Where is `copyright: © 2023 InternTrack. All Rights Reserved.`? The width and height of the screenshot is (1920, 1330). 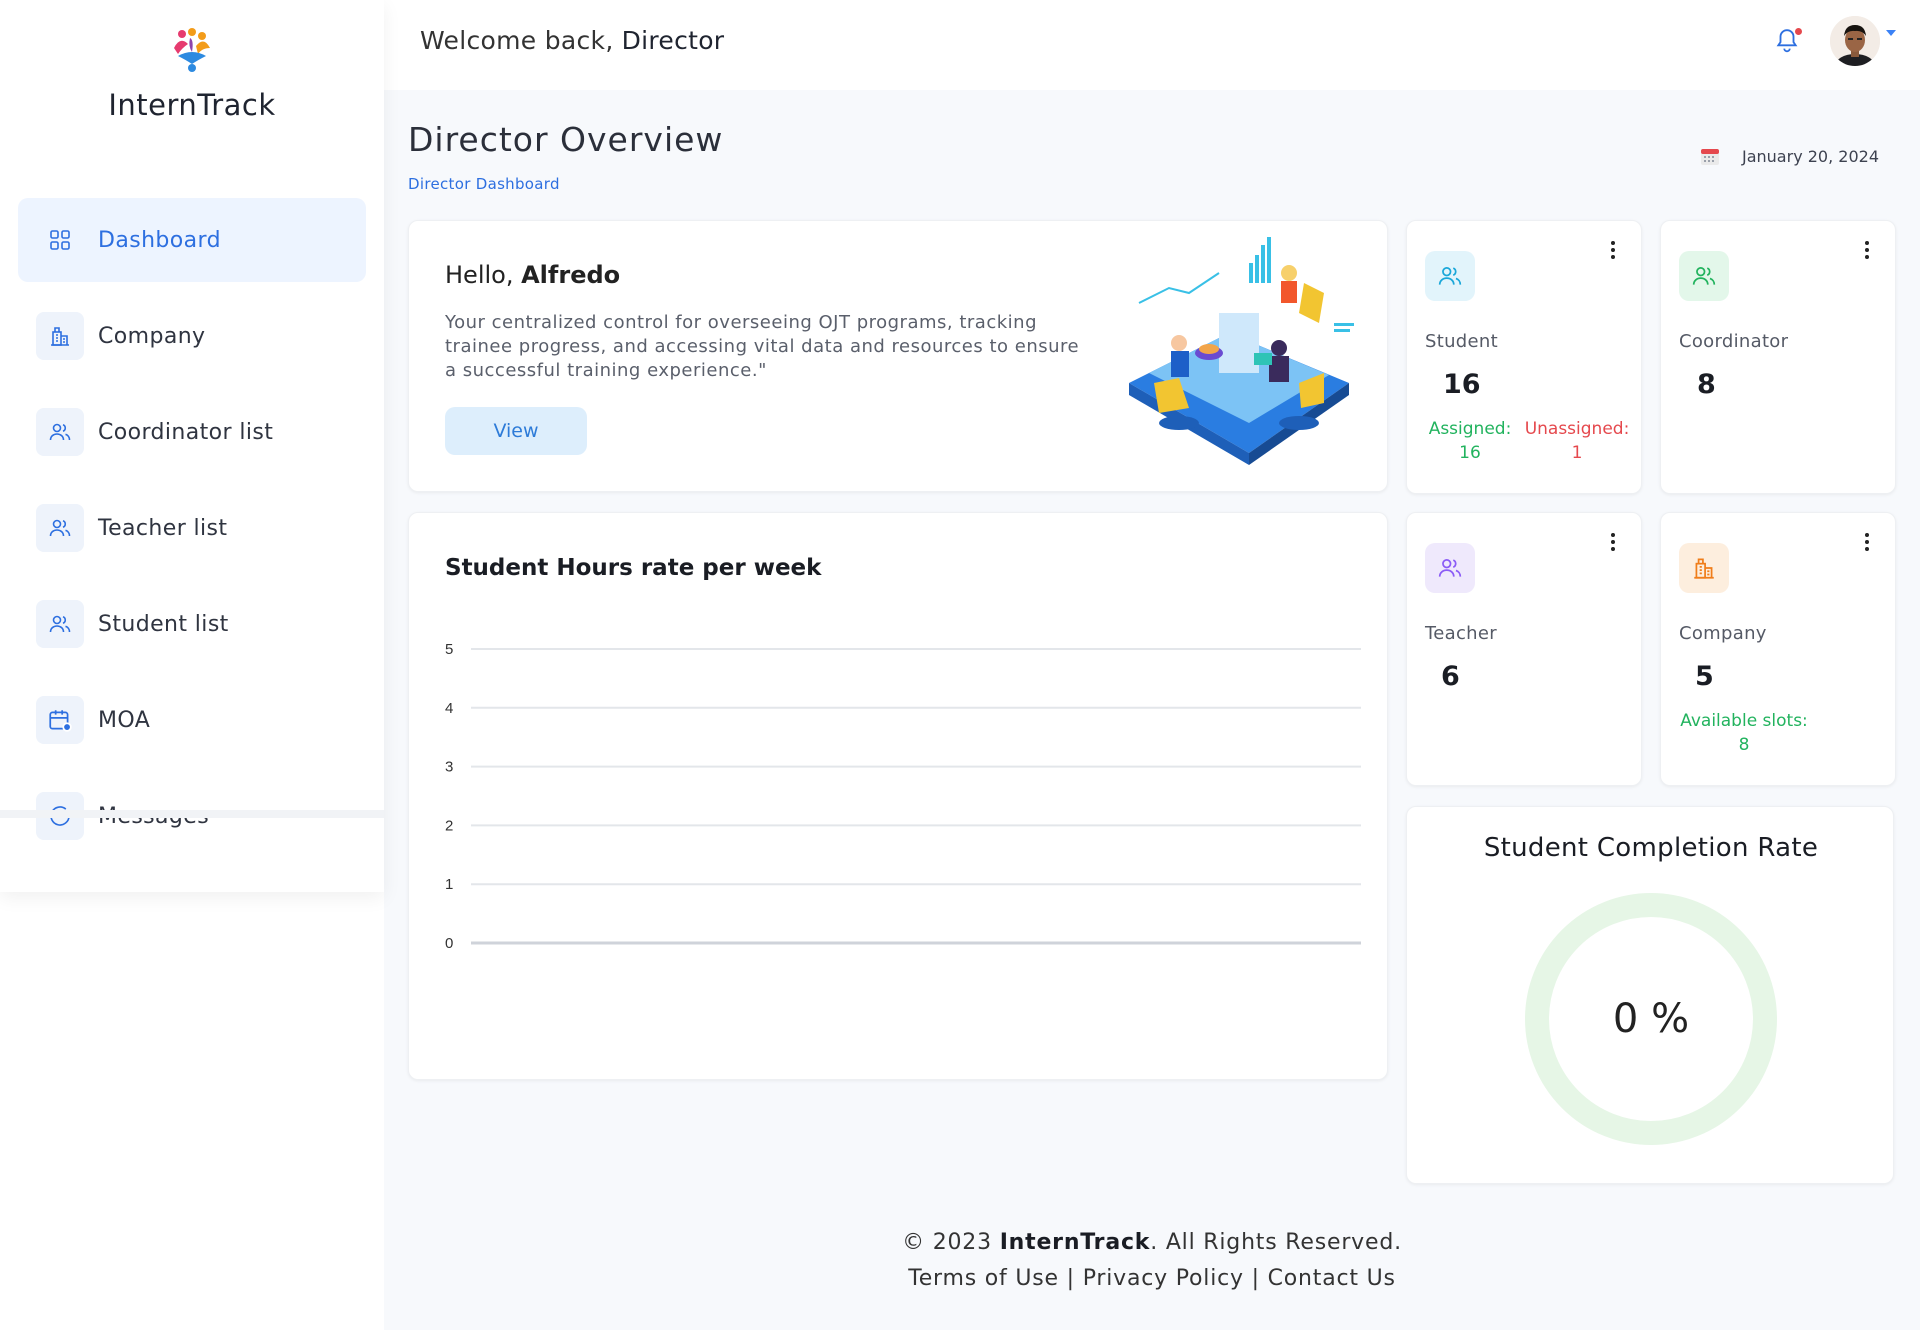
copyright: © 2023 InternTrack. All Rights Reserved. is located at coordinates (1152, 1243).